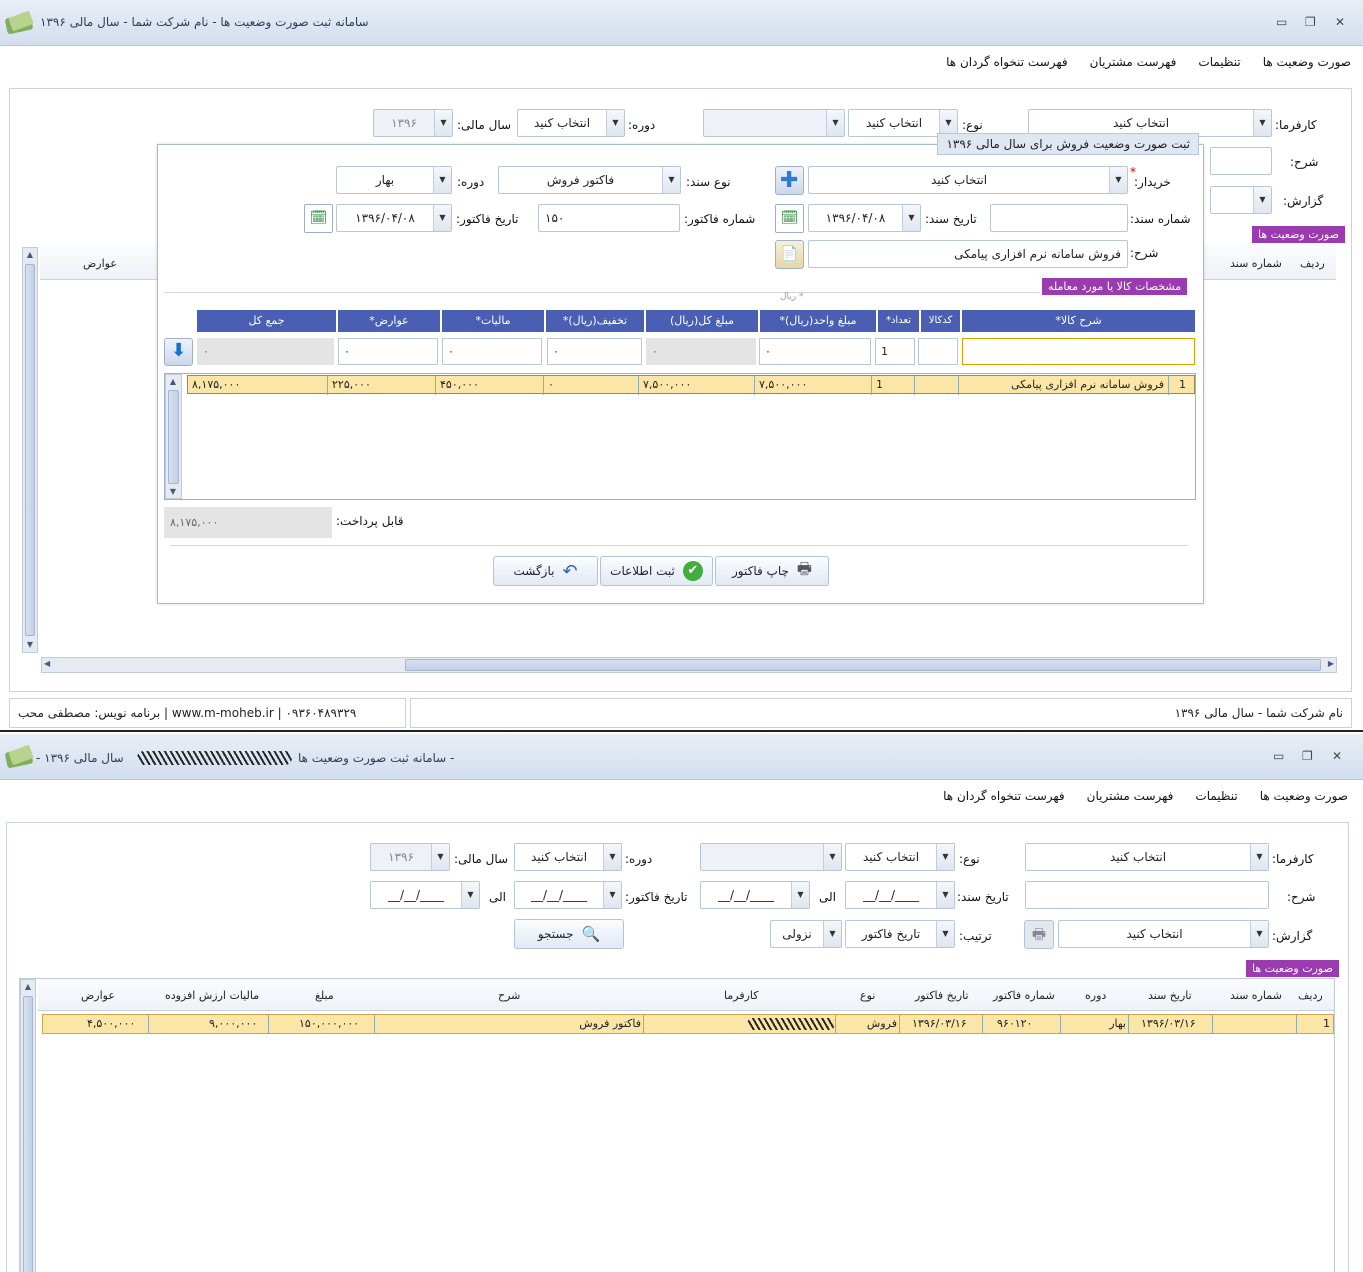 The image size is (1363, 1272). What do you see at coordinates (789, 180) in the screenshot?
I see `add-customer-button: ✚` at bounding box center [789, 180].